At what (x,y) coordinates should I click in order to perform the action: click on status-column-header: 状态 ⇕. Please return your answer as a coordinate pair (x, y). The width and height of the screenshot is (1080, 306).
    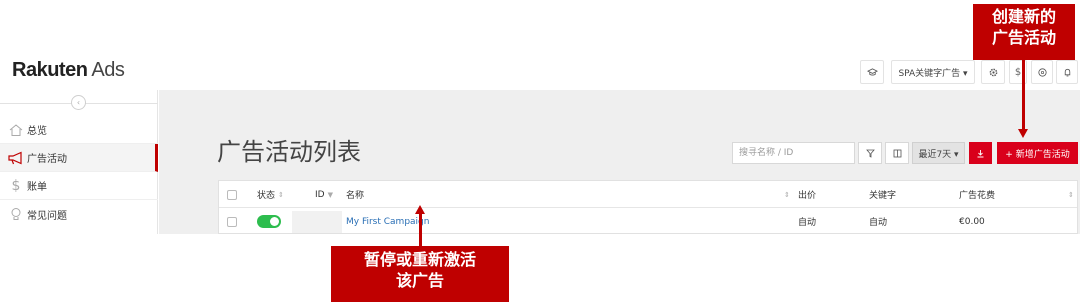
    Looking at the image, I should click on (270, 194).